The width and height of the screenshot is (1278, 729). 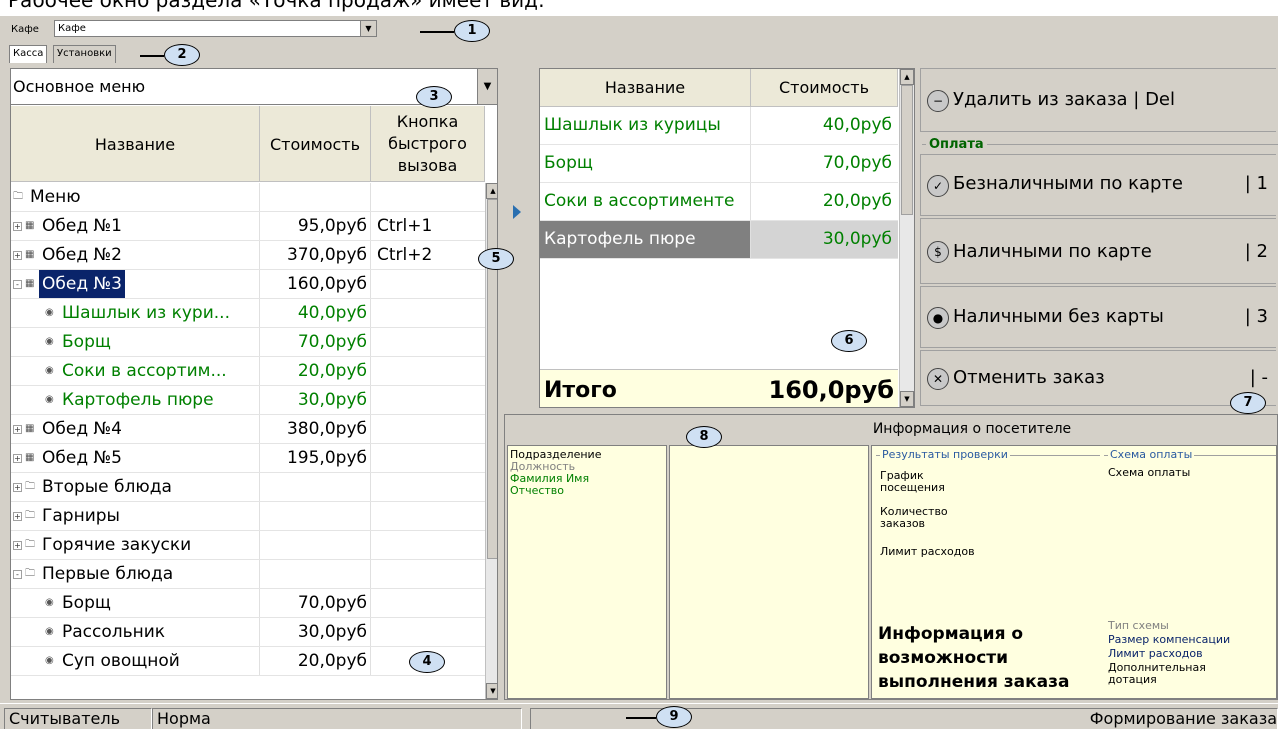 What do you see at coordinates (645, 163) in the screenshot?
I see `order-row-name: Борщ` at bounding box center [645, 163].